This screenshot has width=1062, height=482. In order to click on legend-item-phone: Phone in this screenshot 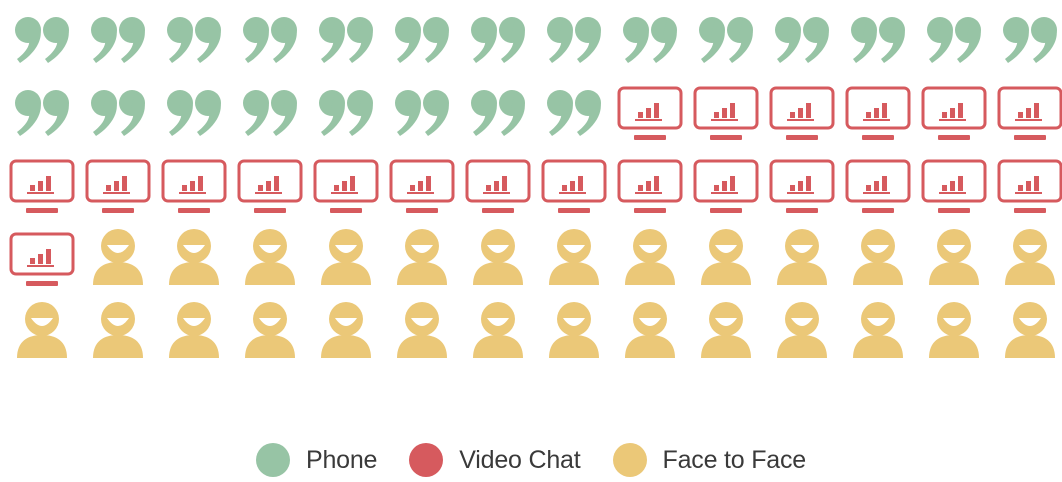, I will do `click(316, 460)`.